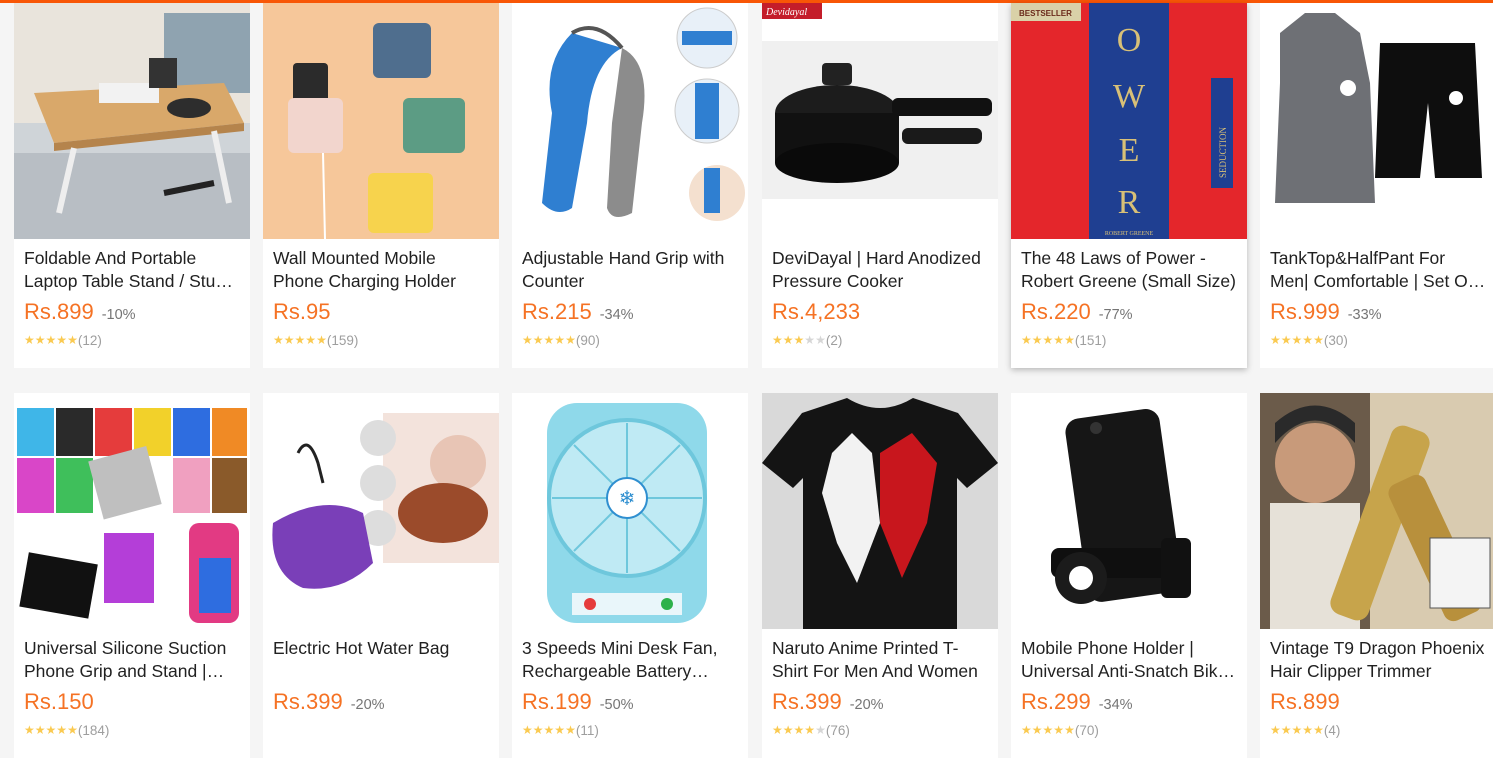  I want to click on product-price: Rs.220, so click(1056, 311).